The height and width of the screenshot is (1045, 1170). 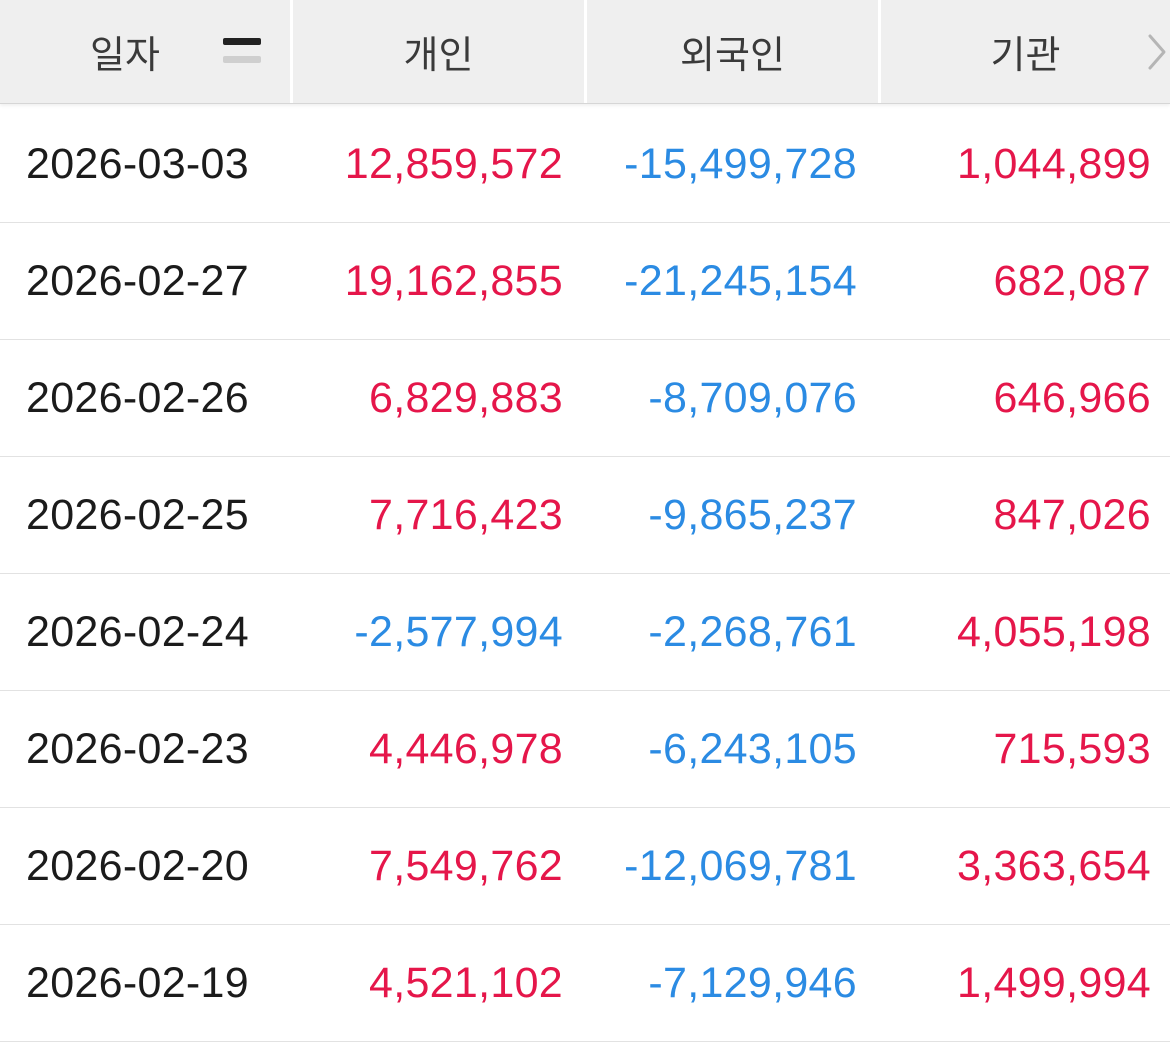 I want to click on table-row: 2026-02-23 4,446,978 -6,243,105 715,593, so click(x=585, y=749).